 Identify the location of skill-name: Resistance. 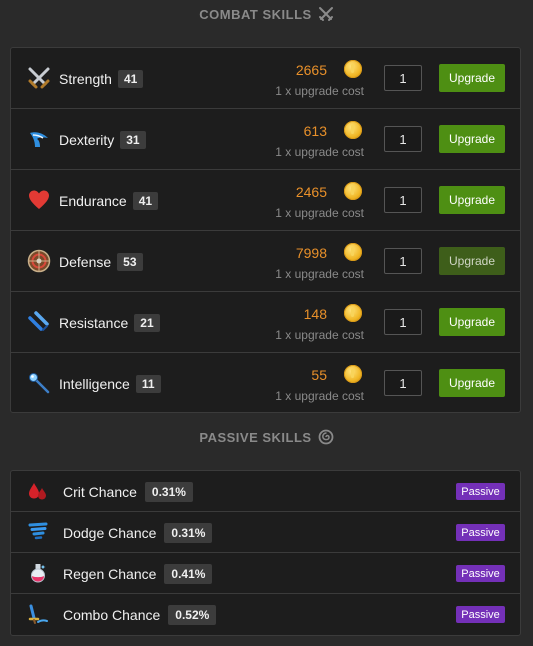
(94, 323).